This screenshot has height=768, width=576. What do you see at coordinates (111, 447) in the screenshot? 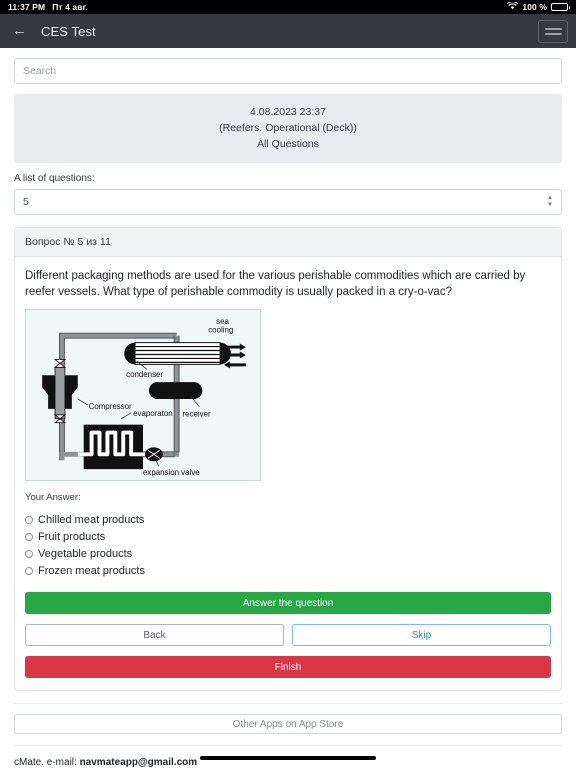
I see `evaporator-body` at bounding box center [111, 447].